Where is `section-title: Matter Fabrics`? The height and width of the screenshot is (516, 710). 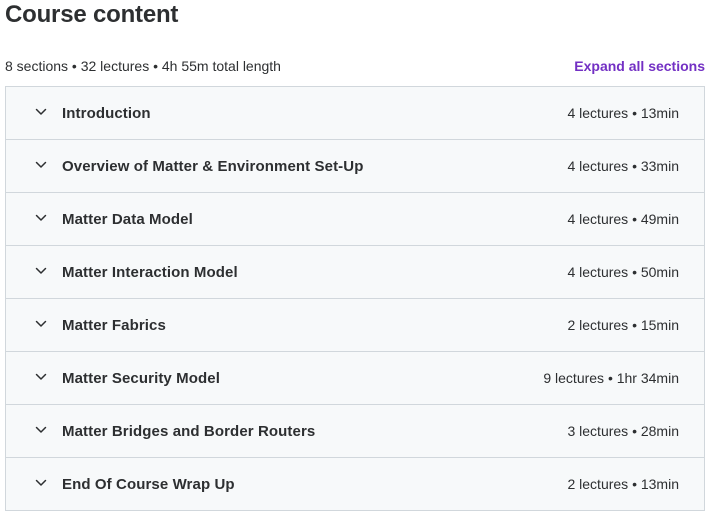
section-title: Matter Fabrics is located at coordinates (114, 325).